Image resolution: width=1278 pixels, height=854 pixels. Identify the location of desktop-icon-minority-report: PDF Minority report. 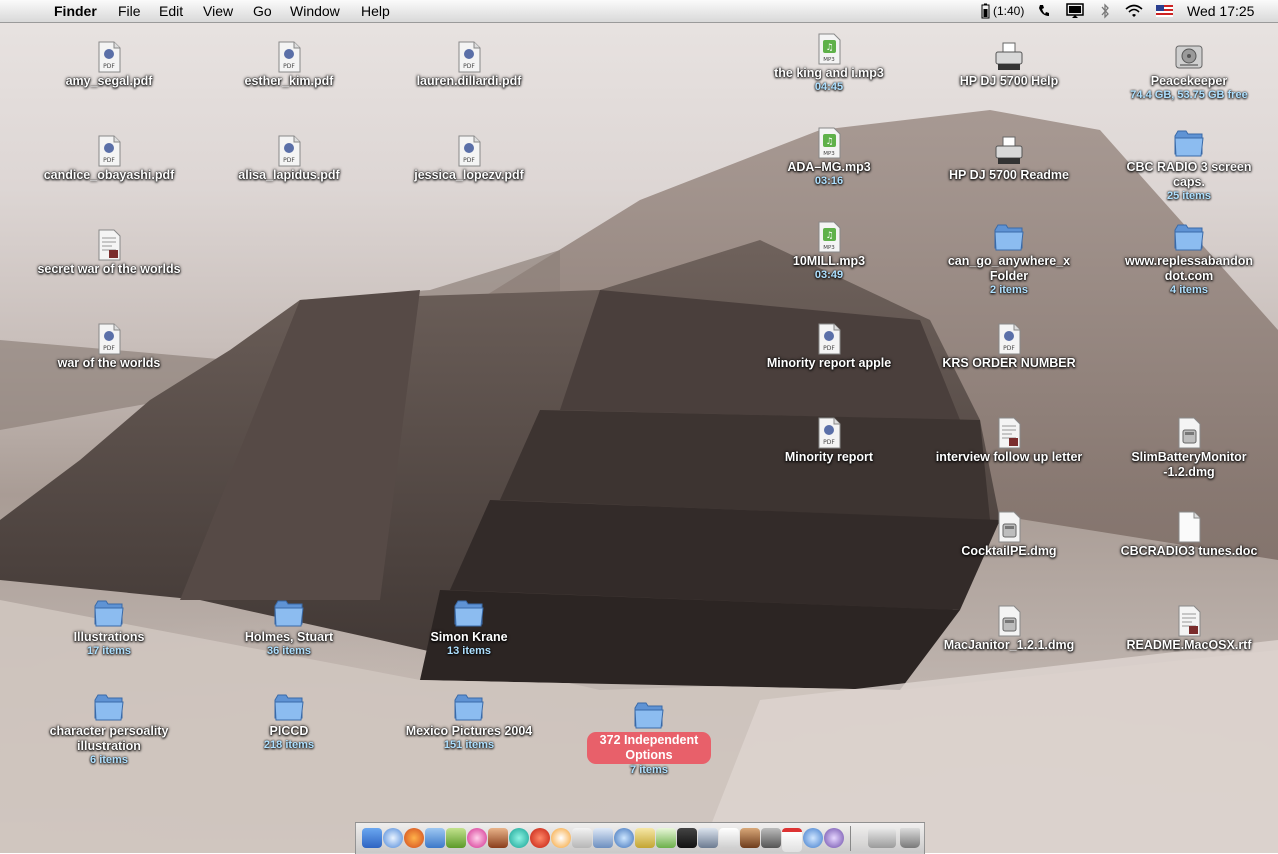
(829, 440).